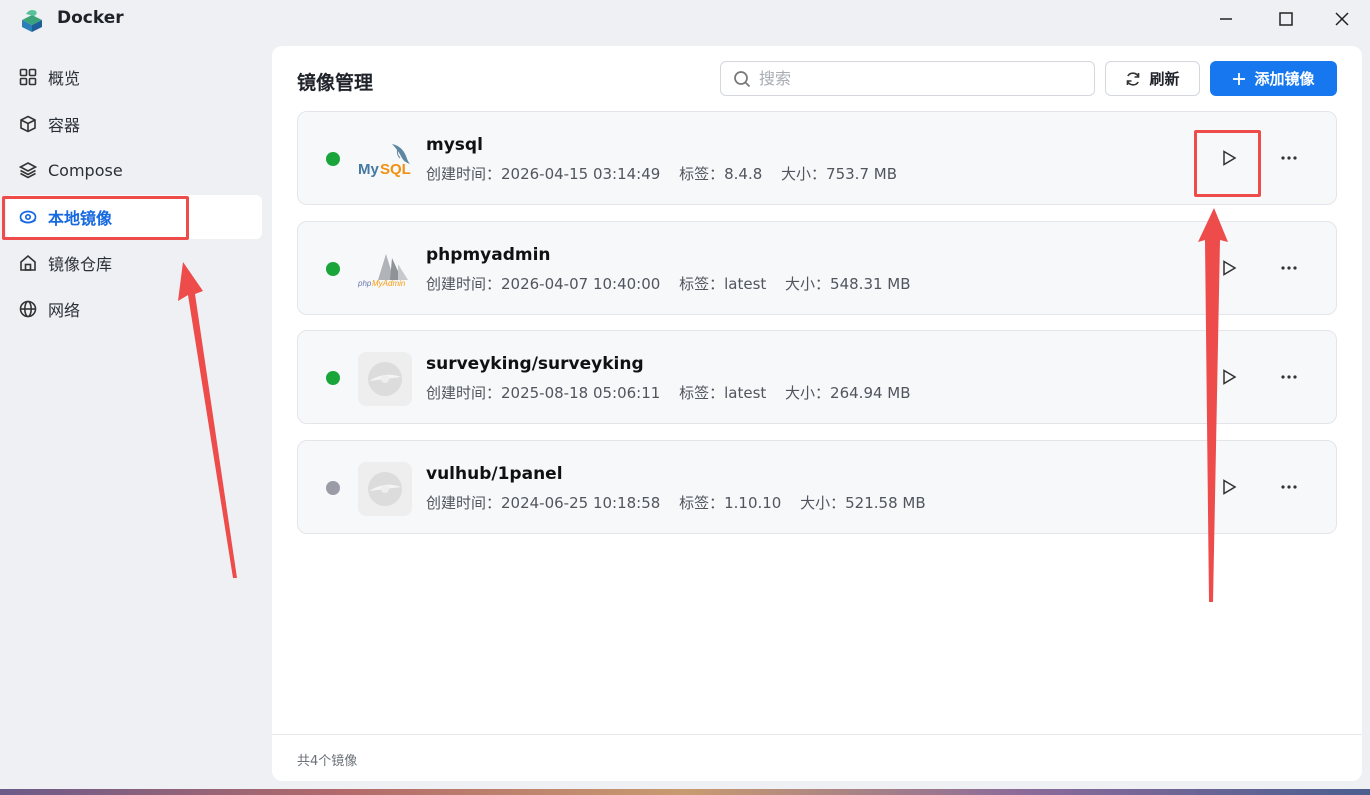 This screenshot has width=1370, height=795. Describe the element at coordinates (395, 169) in the screenshot. I see `svg-text: SQL` at that location.